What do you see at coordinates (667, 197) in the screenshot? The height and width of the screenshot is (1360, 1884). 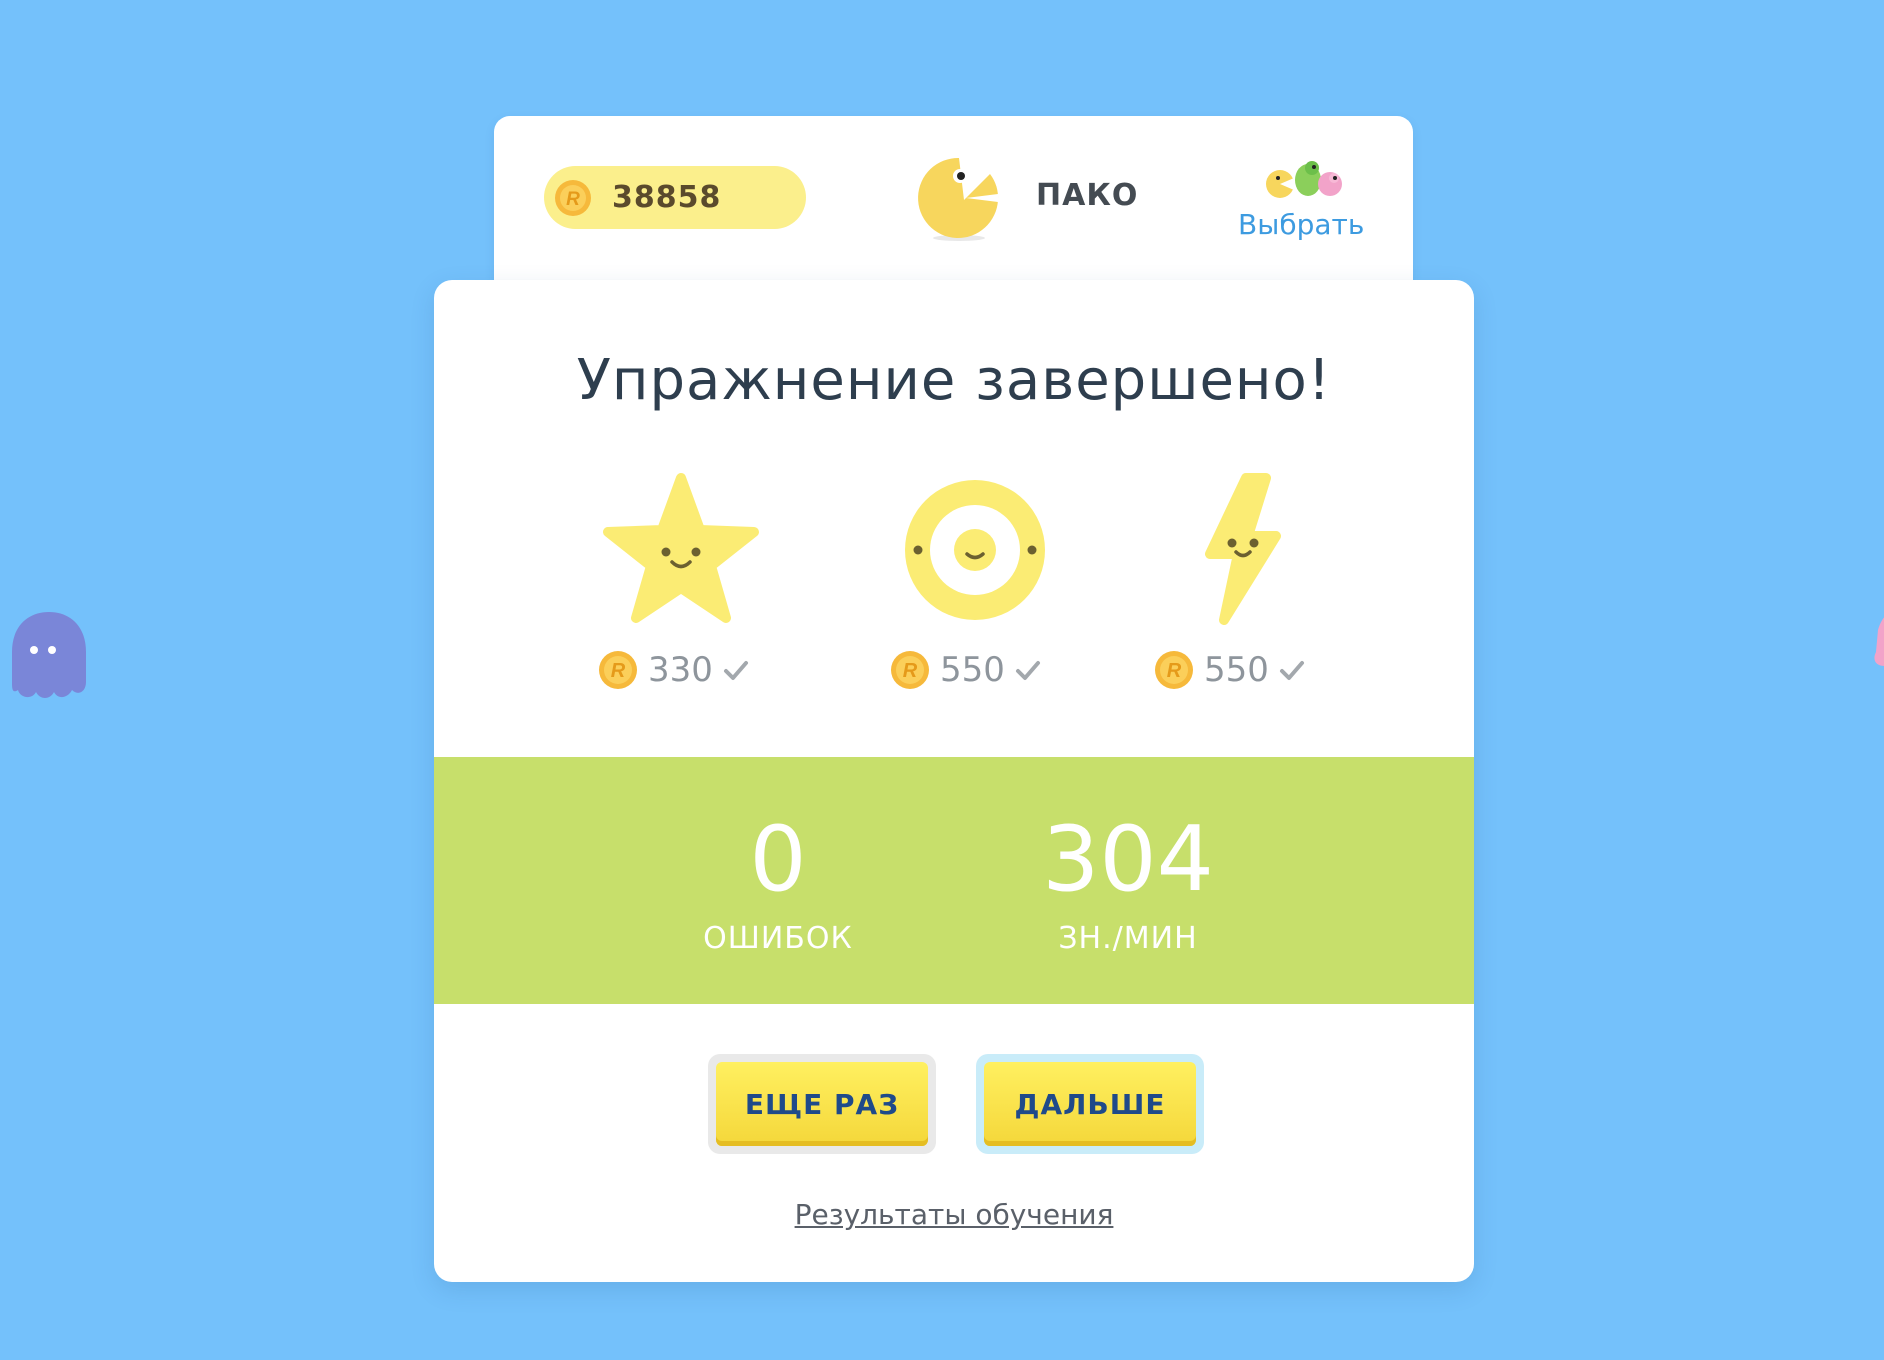 I see `coin-count: 38858` at bounding box center [667, 197].